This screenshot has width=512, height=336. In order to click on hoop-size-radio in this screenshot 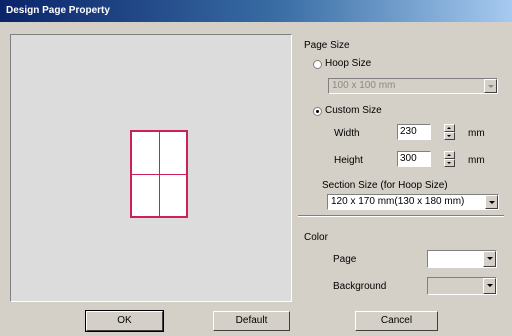, I will do `click(317, 64)`.